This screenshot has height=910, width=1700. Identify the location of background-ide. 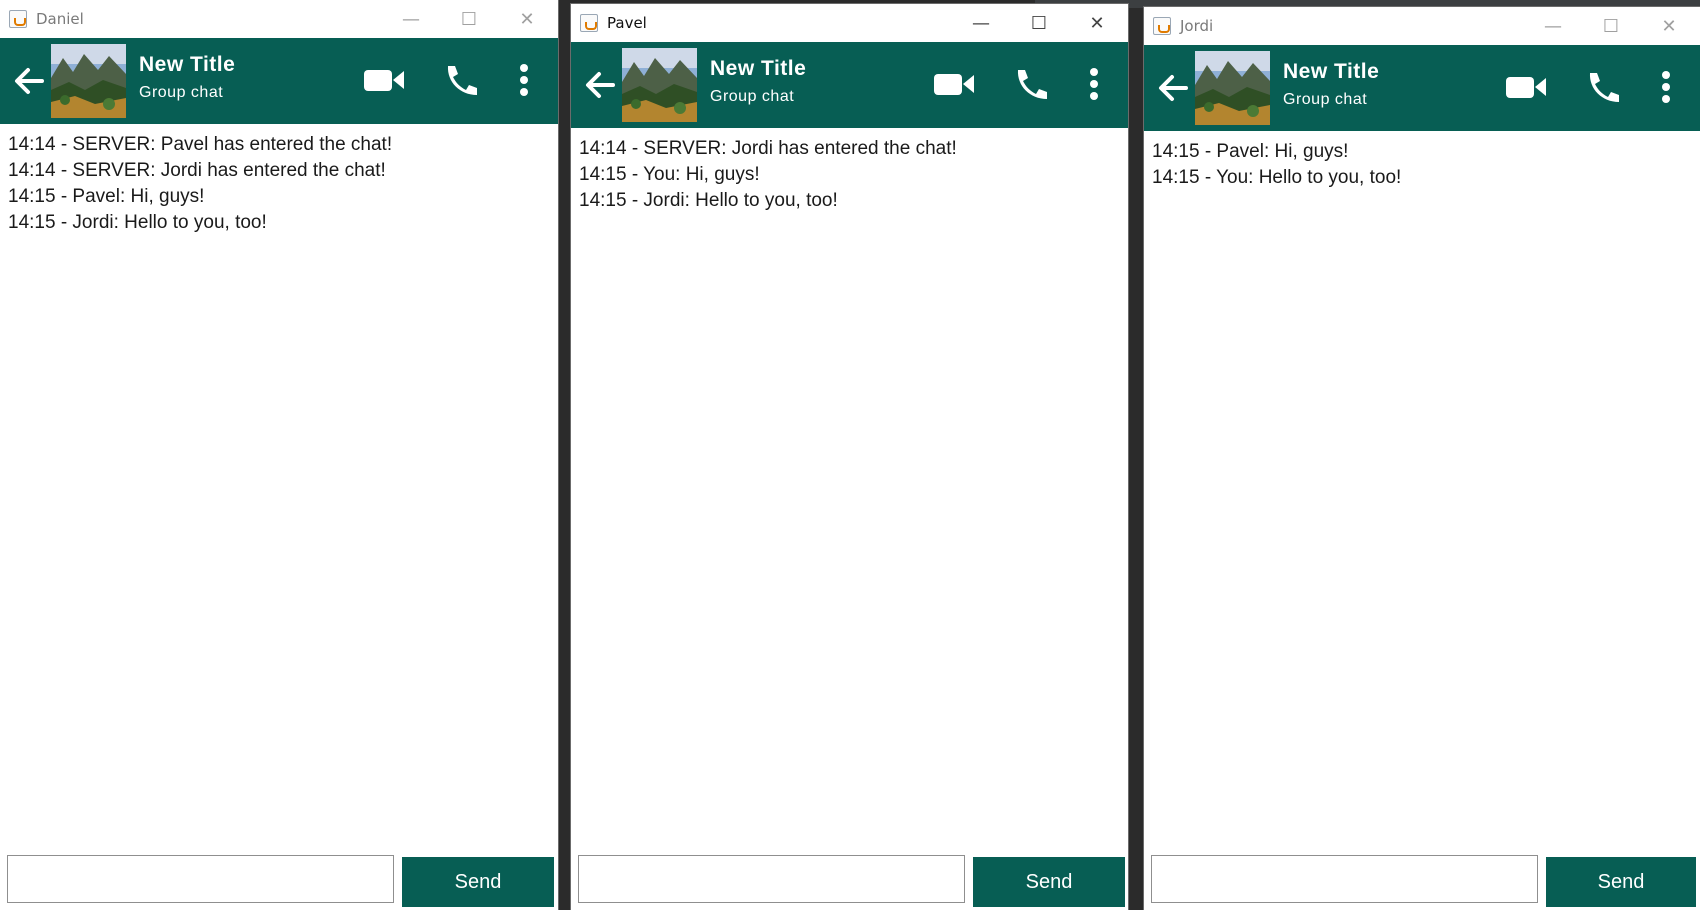
(565, 455).